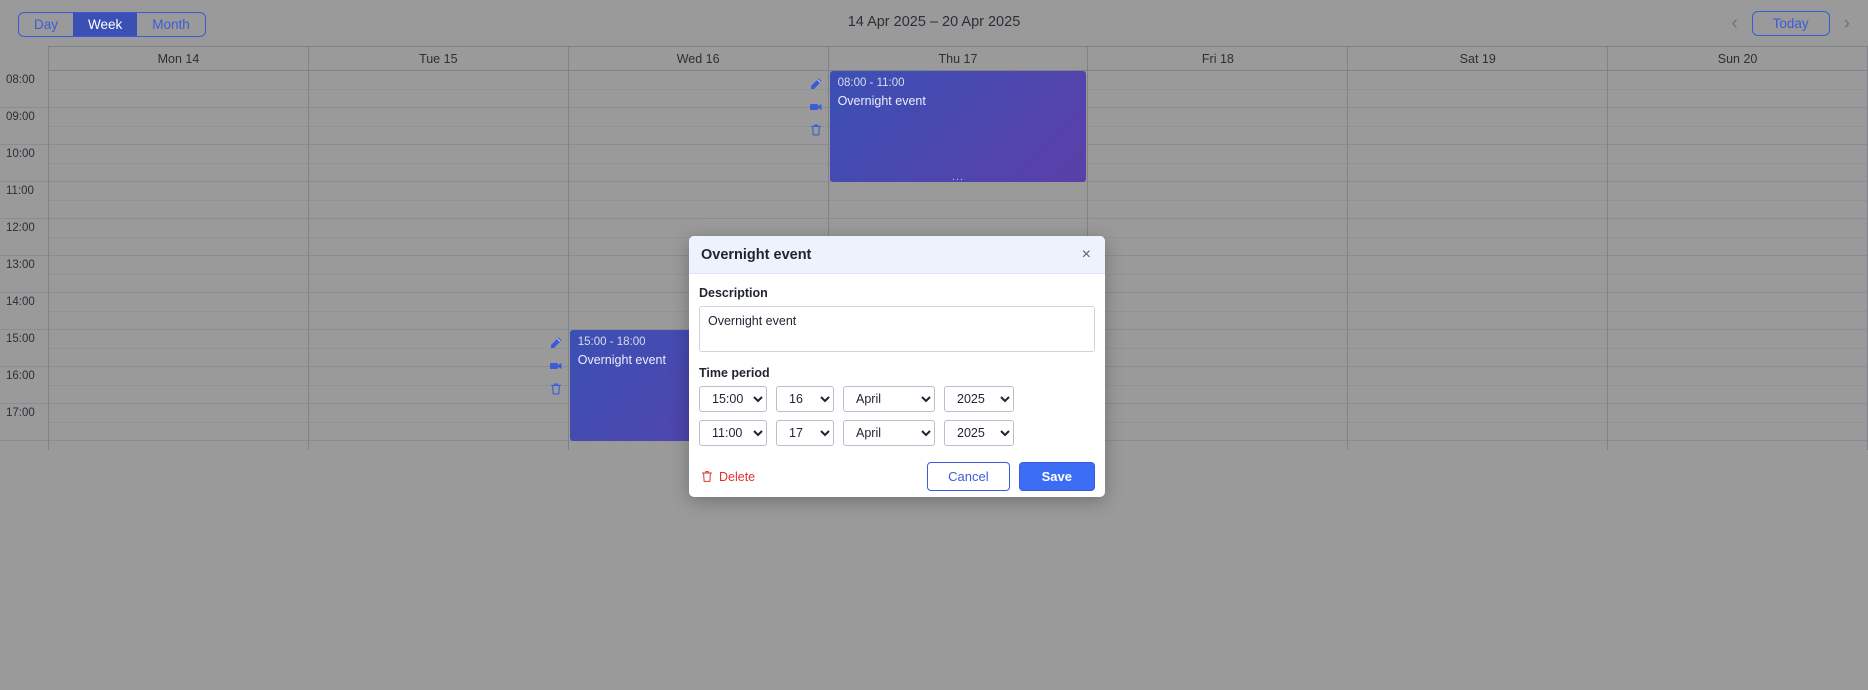  I want to click on time-label: 13:00, so click(20, 265).